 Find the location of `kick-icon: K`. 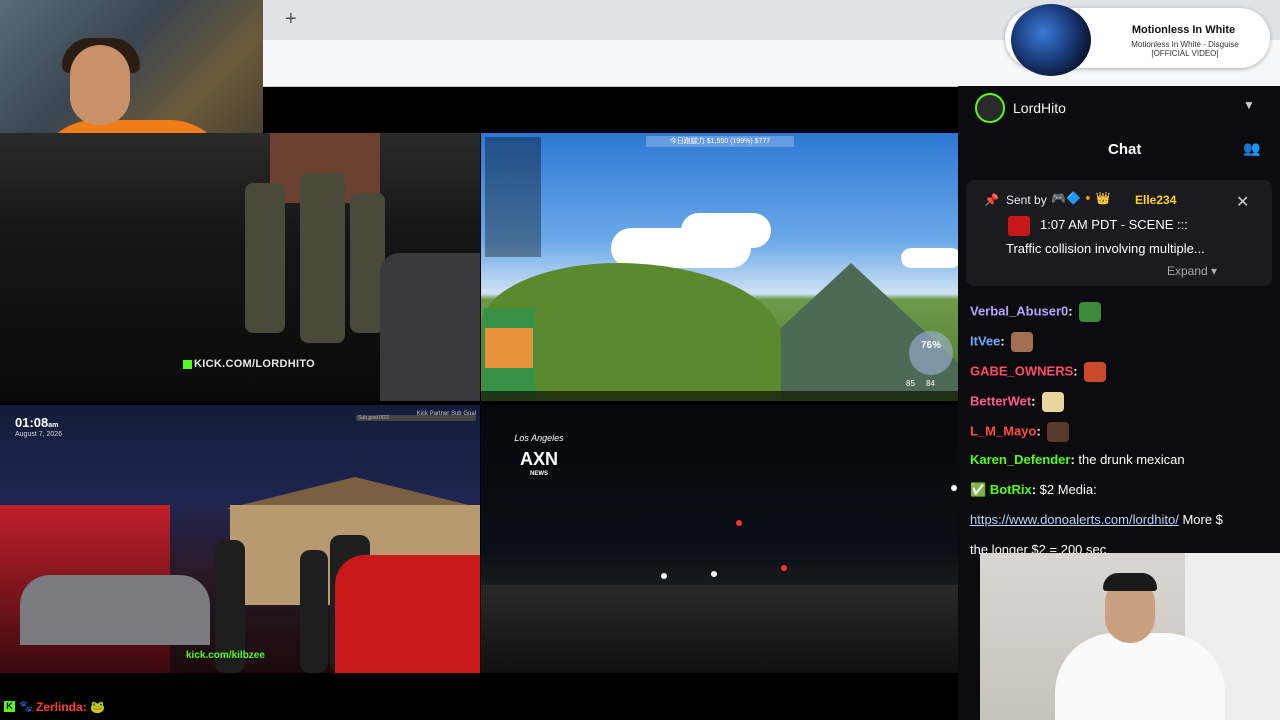

kick-icon: K is located at coordinates (9, 706).